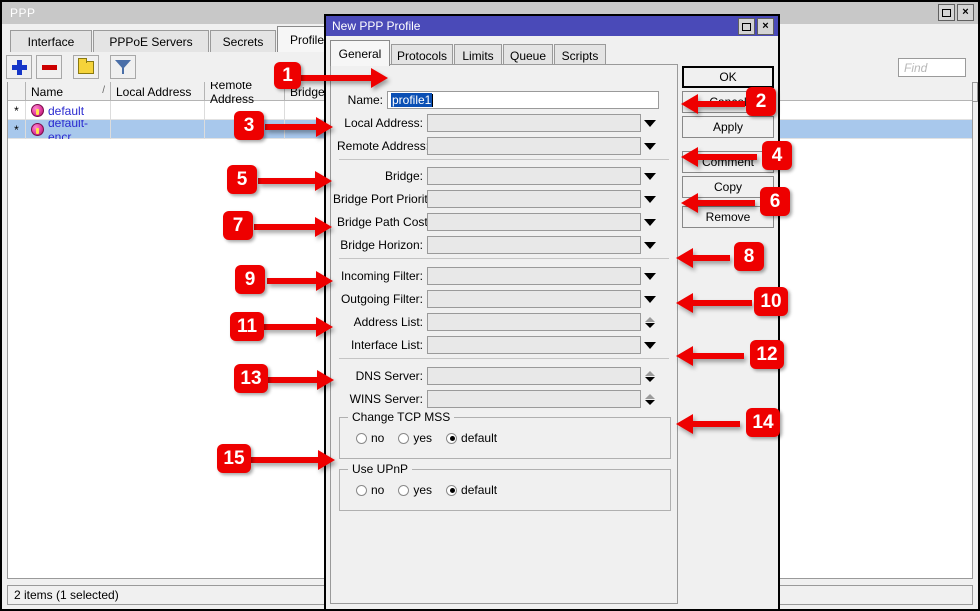 The width and height of the screenshot is (980, 611). Describe the element at coordinates (151, 41) in the screenshot. I see `tab-pppoe-servers: PPPoE Servers` at that location.